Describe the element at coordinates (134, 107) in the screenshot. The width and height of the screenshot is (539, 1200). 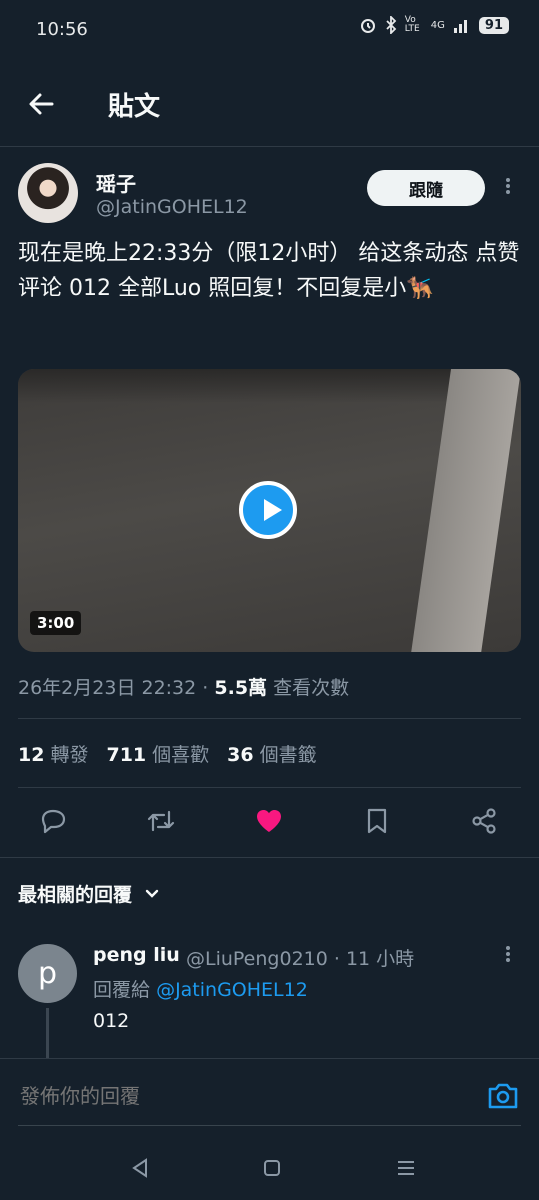
I see `page-title: 貼文` at that location.